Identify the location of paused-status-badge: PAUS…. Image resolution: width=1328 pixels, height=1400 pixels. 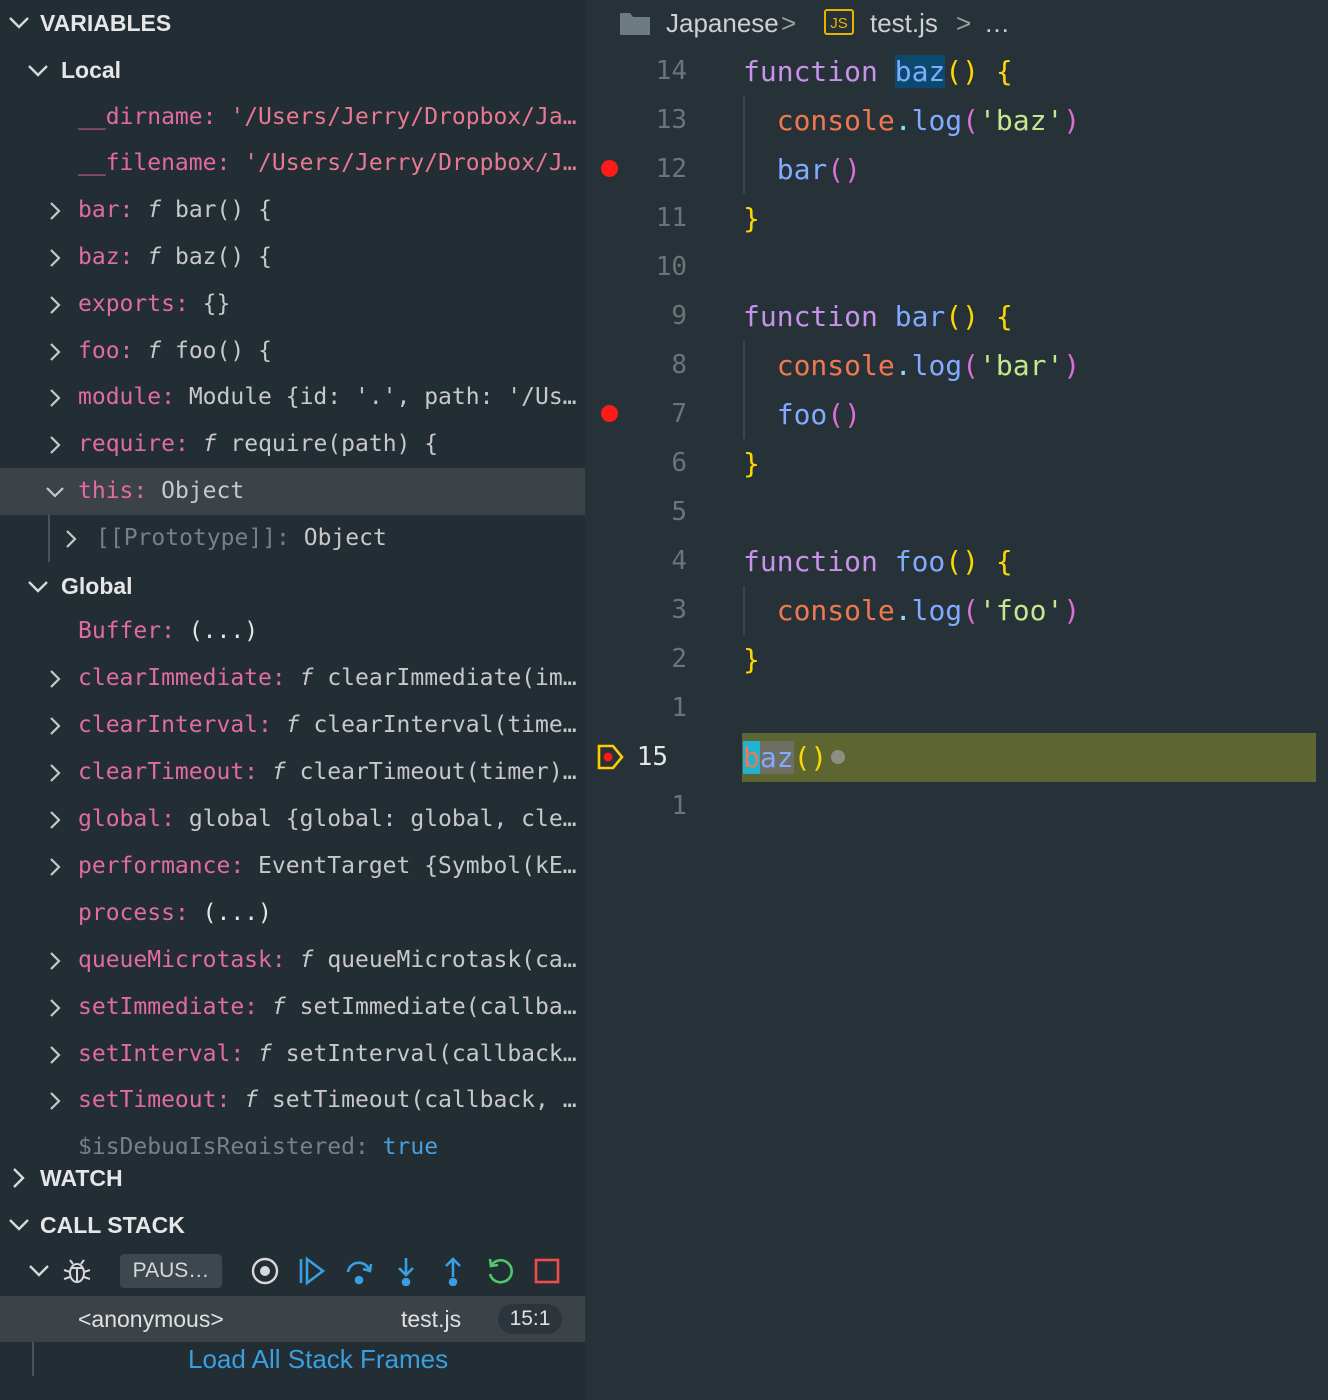
(171, 1271).